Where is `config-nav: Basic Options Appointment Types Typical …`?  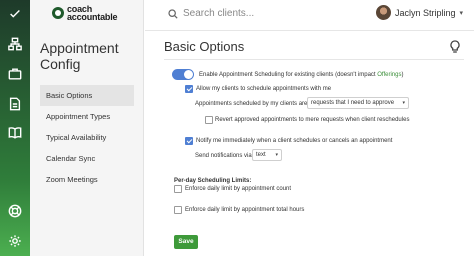 config-nav: Basic Options Appointment Types Typical … is located at coordinates (87, 137).